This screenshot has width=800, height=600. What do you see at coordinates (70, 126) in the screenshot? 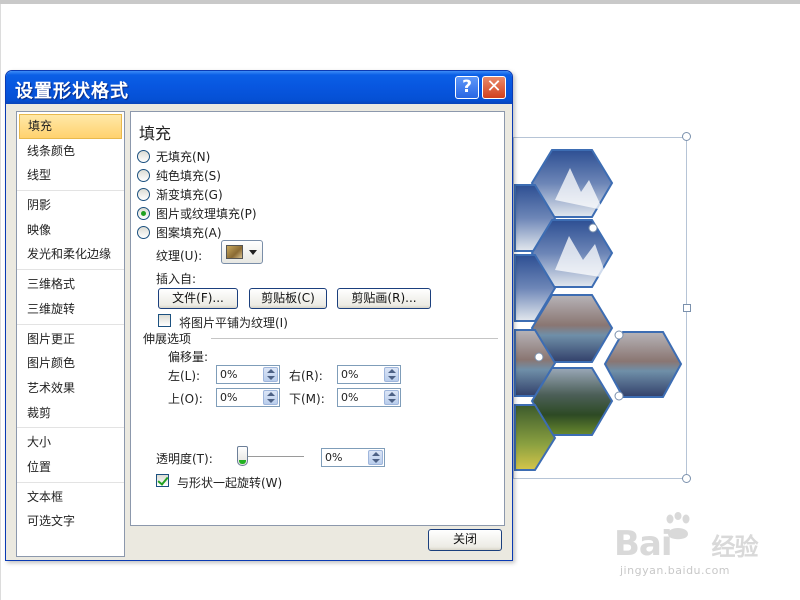
I see `sidebar-item-fill: 填充` at bounding box center [70, 126].